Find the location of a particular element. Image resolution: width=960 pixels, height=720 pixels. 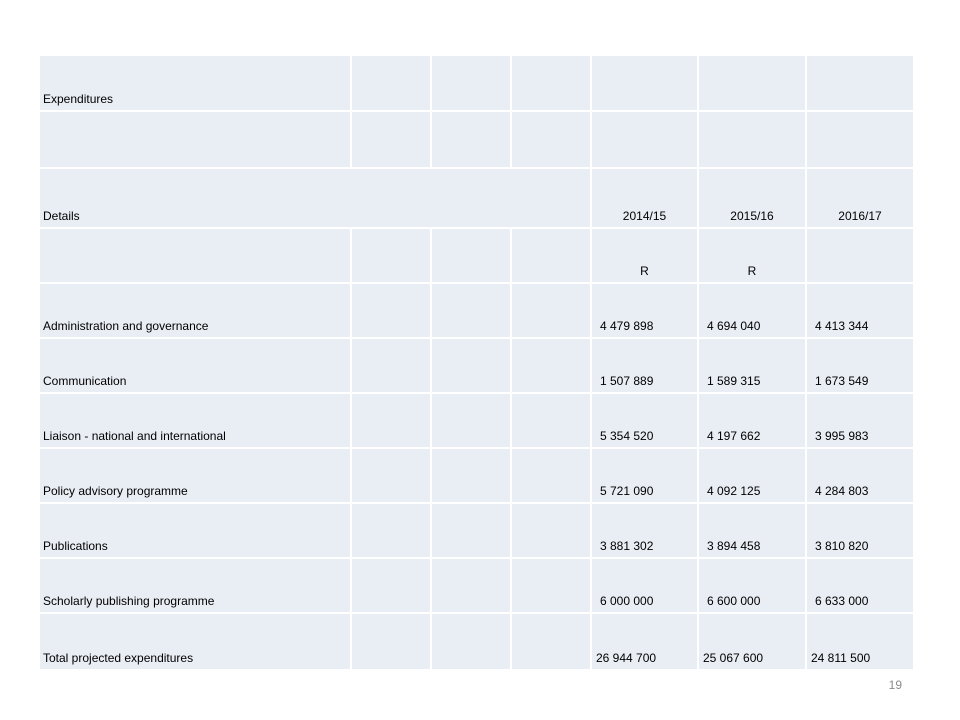

value-2014-15: 3 881 302 is located at coordinates (644, 530).